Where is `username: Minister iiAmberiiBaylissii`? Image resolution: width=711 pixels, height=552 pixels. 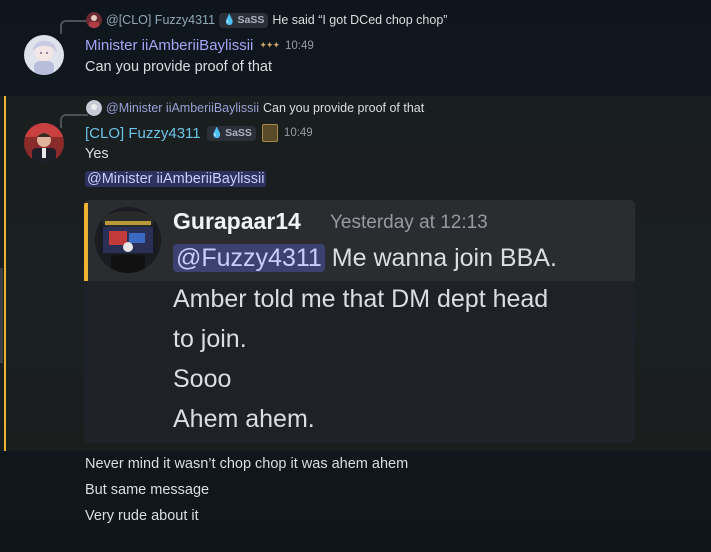
username: Minister iiAmberiiBaylissii is located at coordinates (169, 45).